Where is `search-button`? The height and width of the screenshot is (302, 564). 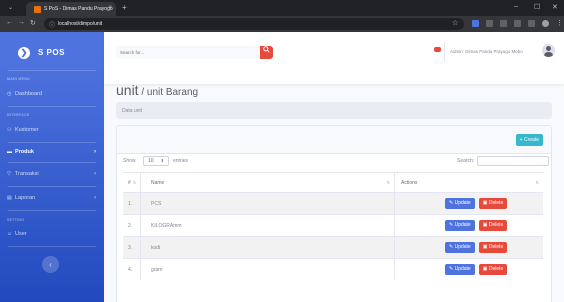
search-button is located at coordinates (266, 52).